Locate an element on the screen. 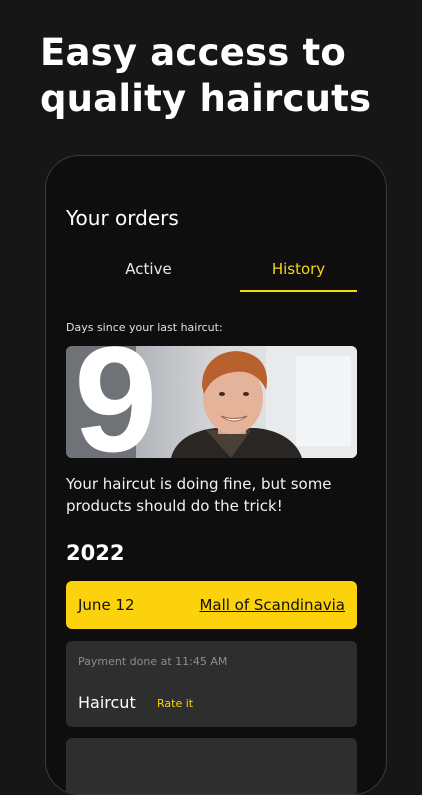  year-heading: 2022 is located at coordinates (95, 553).